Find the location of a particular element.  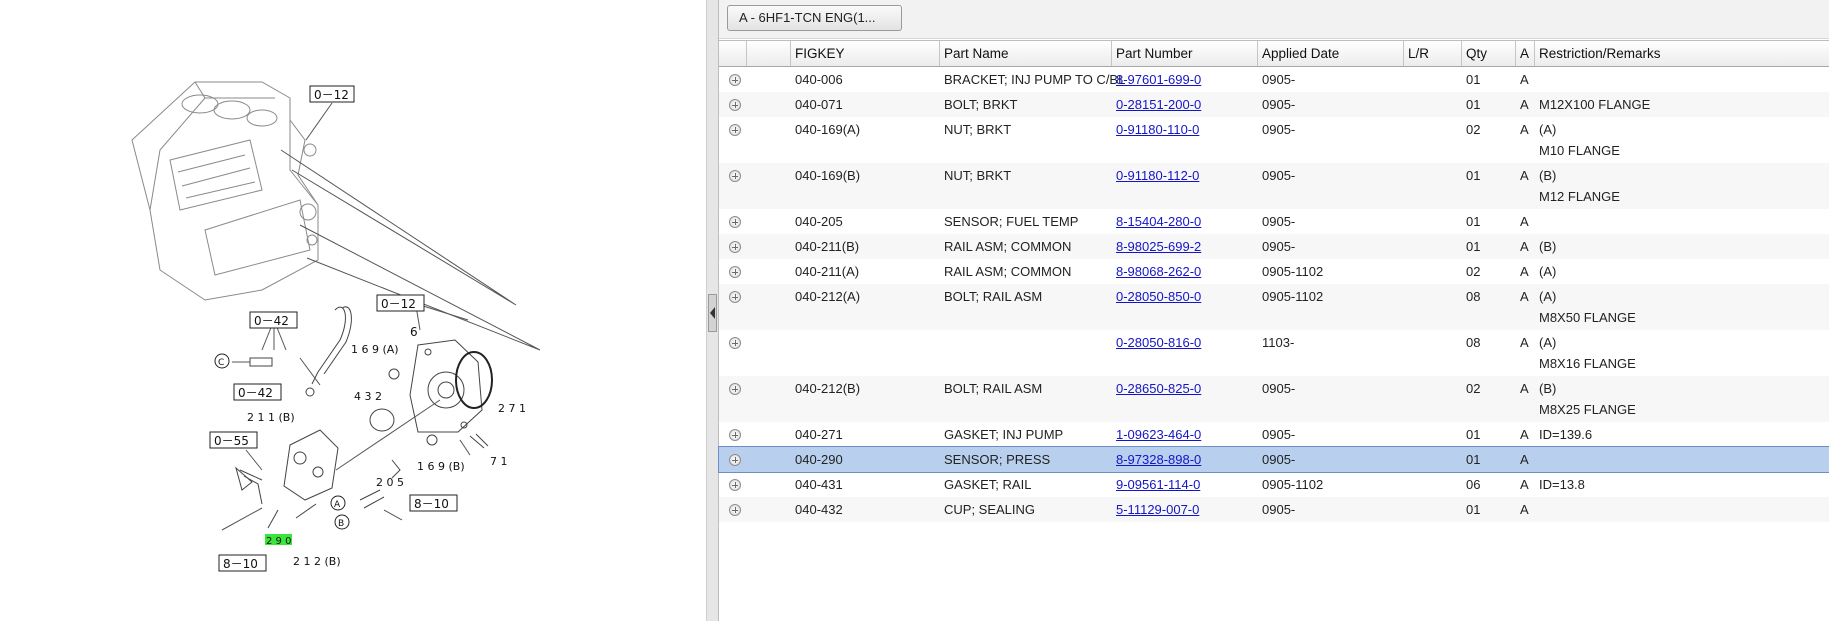

part-number-link: 9-09561-114-0 is located at coordinates (1158, 484).